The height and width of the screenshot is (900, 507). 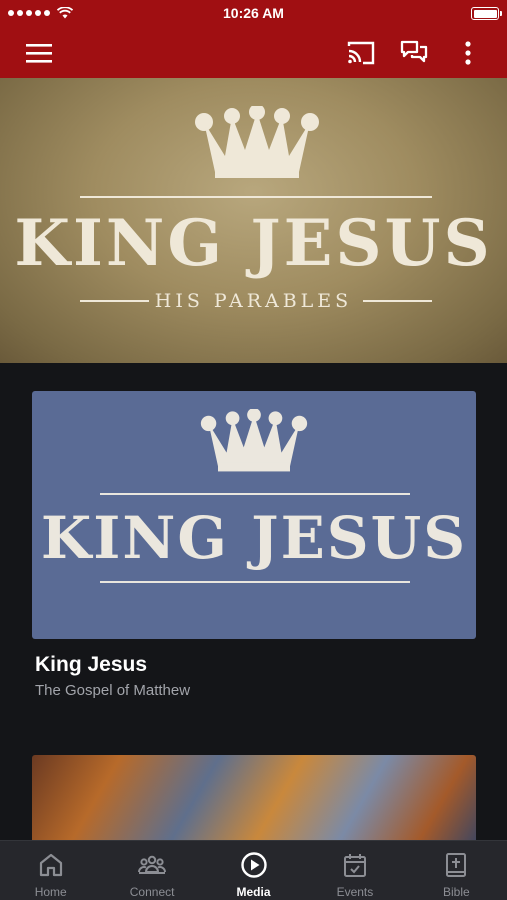 I want to click on tab-label: Events, so click(x=355, y=892).